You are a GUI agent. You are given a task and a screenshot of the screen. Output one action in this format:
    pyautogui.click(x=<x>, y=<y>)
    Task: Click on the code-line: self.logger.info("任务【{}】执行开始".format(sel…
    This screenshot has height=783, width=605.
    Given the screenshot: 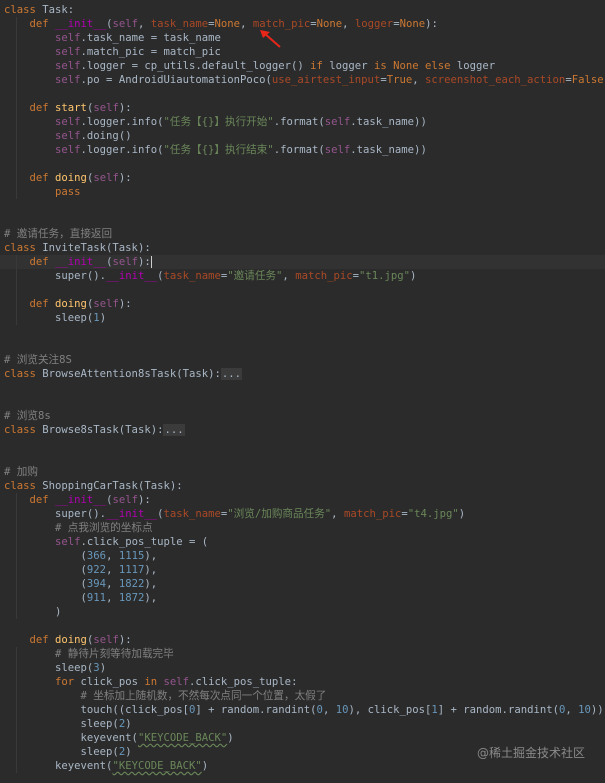 What is the action you would take?
    pyautogui.click(x=304, y=122)
    